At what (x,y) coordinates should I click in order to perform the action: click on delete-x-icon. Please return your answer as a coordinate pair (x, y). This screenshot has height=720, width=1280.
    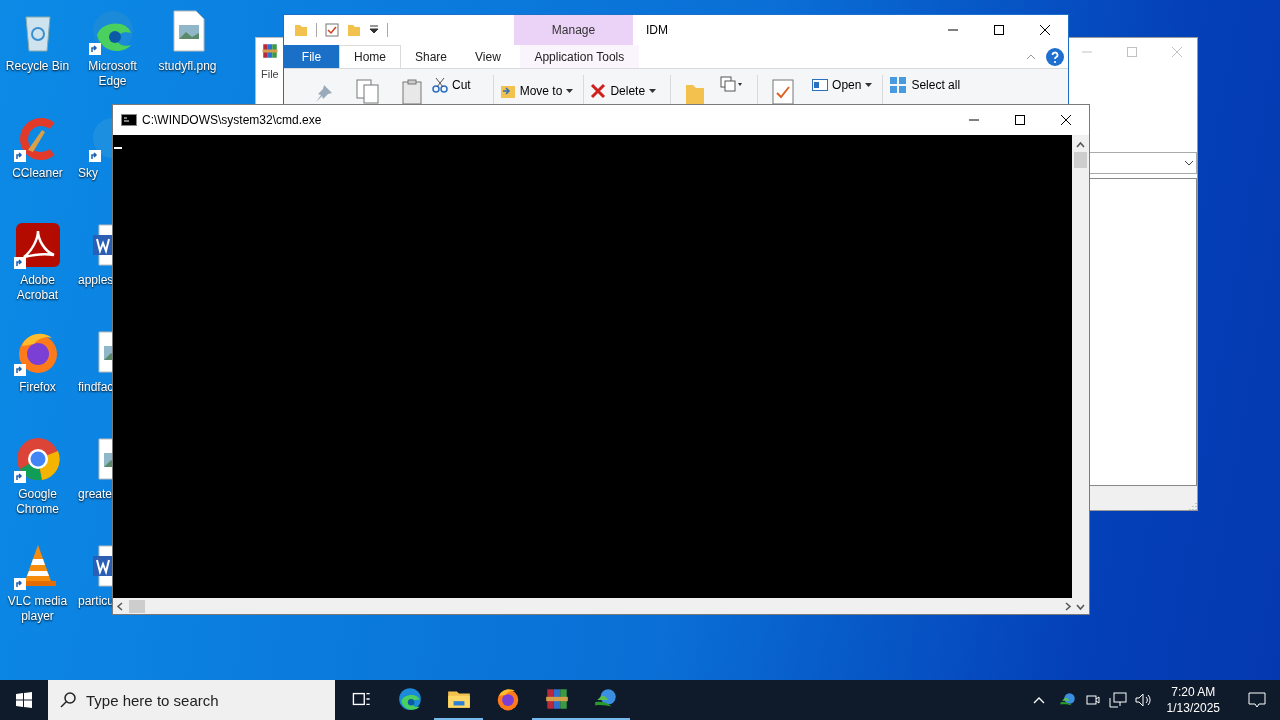
    Looking at the image, I should click on (598, 91).